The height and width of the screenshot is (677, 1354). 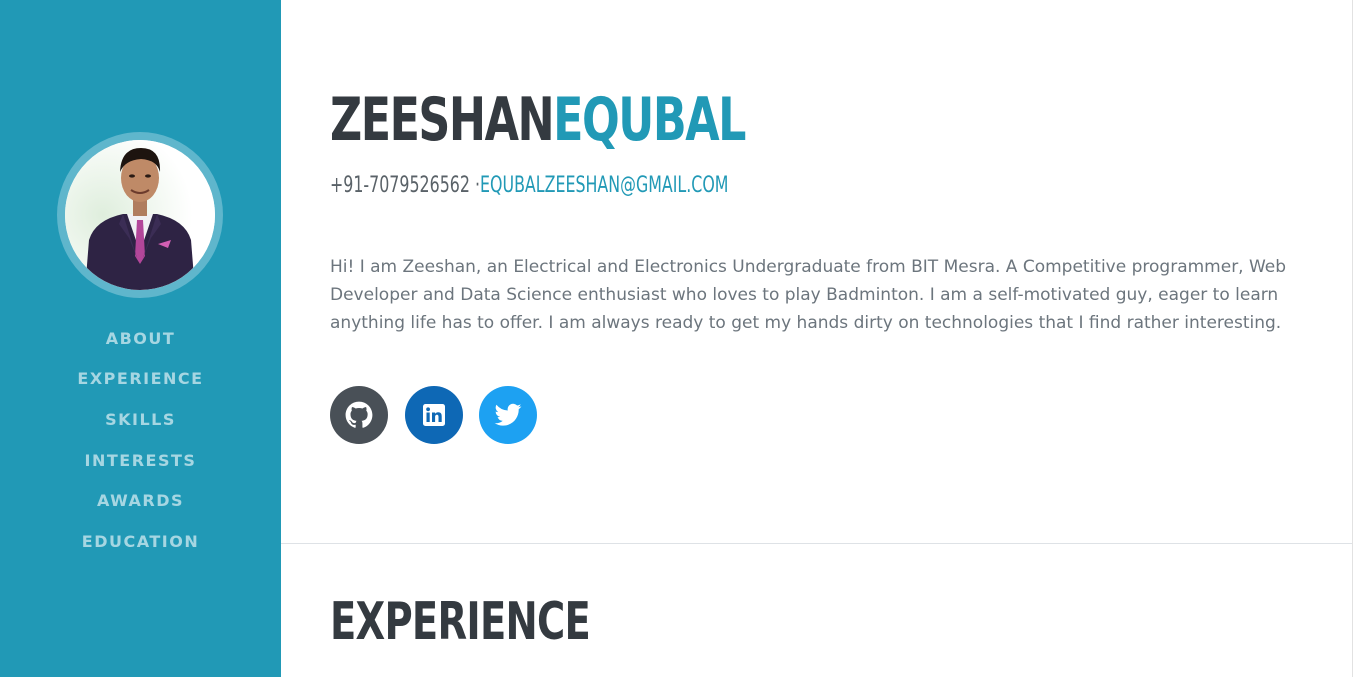 I want to click on nav-link-education: EDUCATION, so click(x=140, y=541).